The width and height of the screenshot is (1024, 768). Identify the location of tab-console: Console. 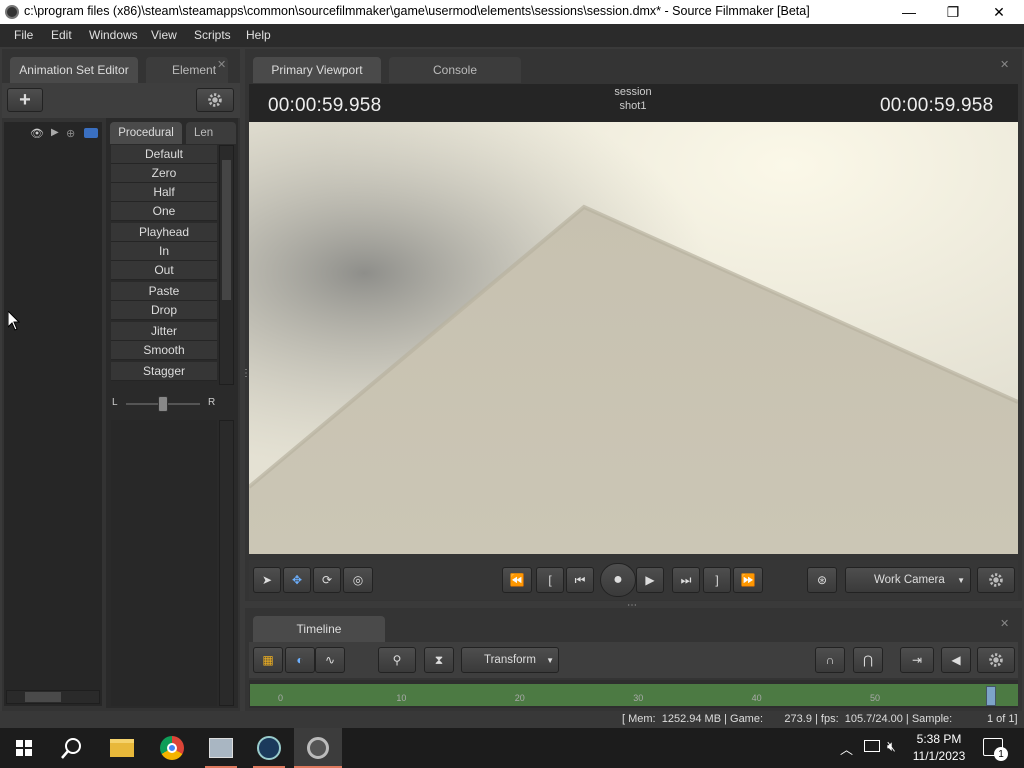
(455, 70).